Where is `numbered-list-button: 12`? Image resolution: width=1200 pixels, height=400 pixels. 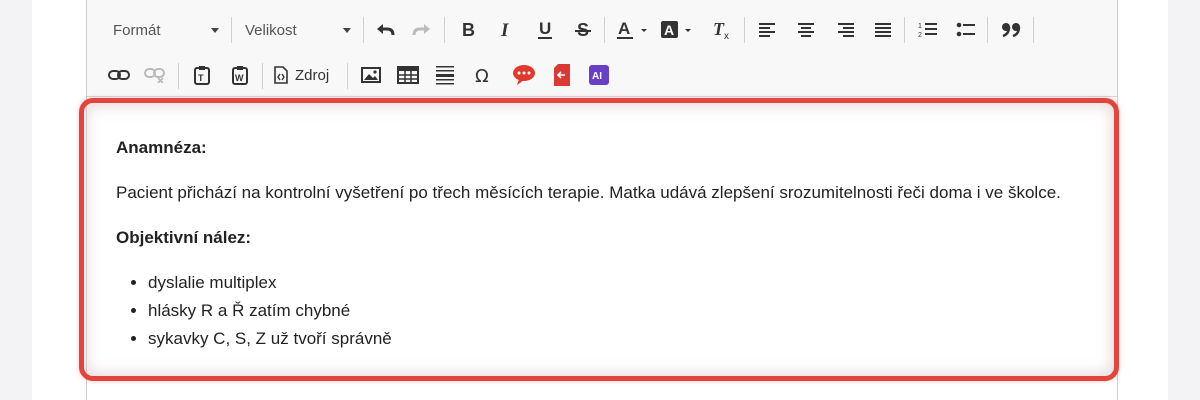
numbered-list-button: 12 is located at coordinates (928, 30).